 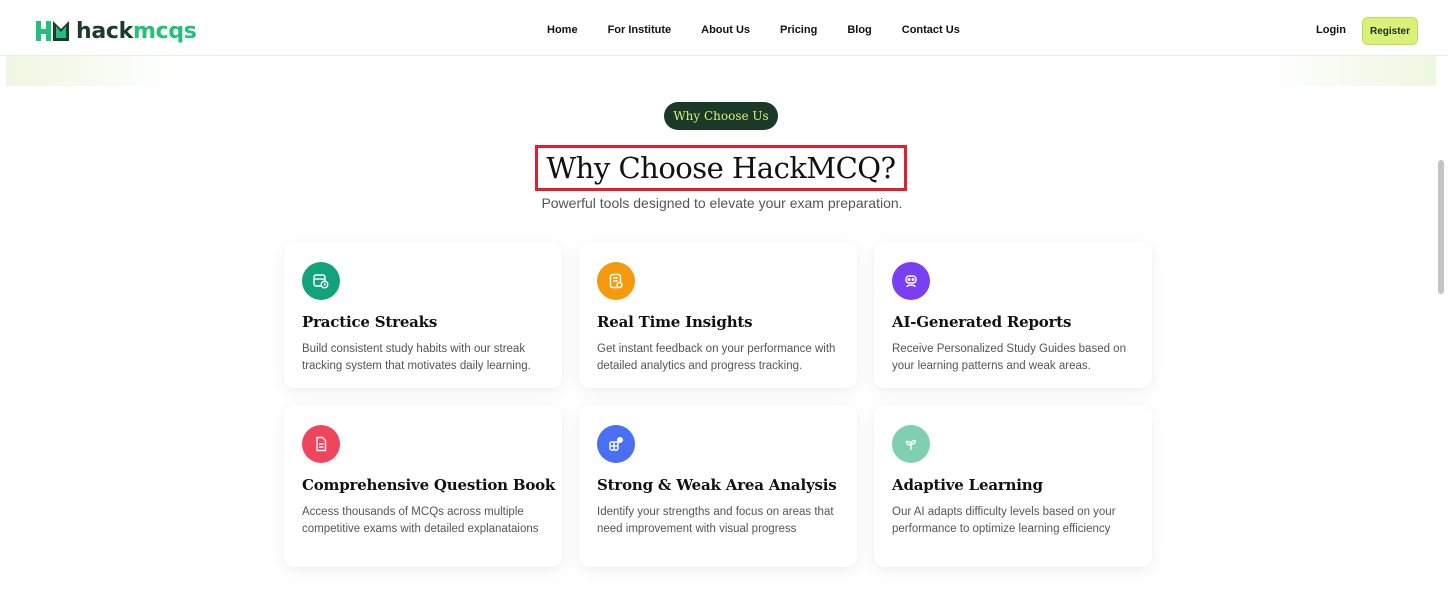 What do you see at coordinates (931, 30) in the screenshot?
I see `nav-item-contact-us: Contact Us` at bounding box center [931, 30].